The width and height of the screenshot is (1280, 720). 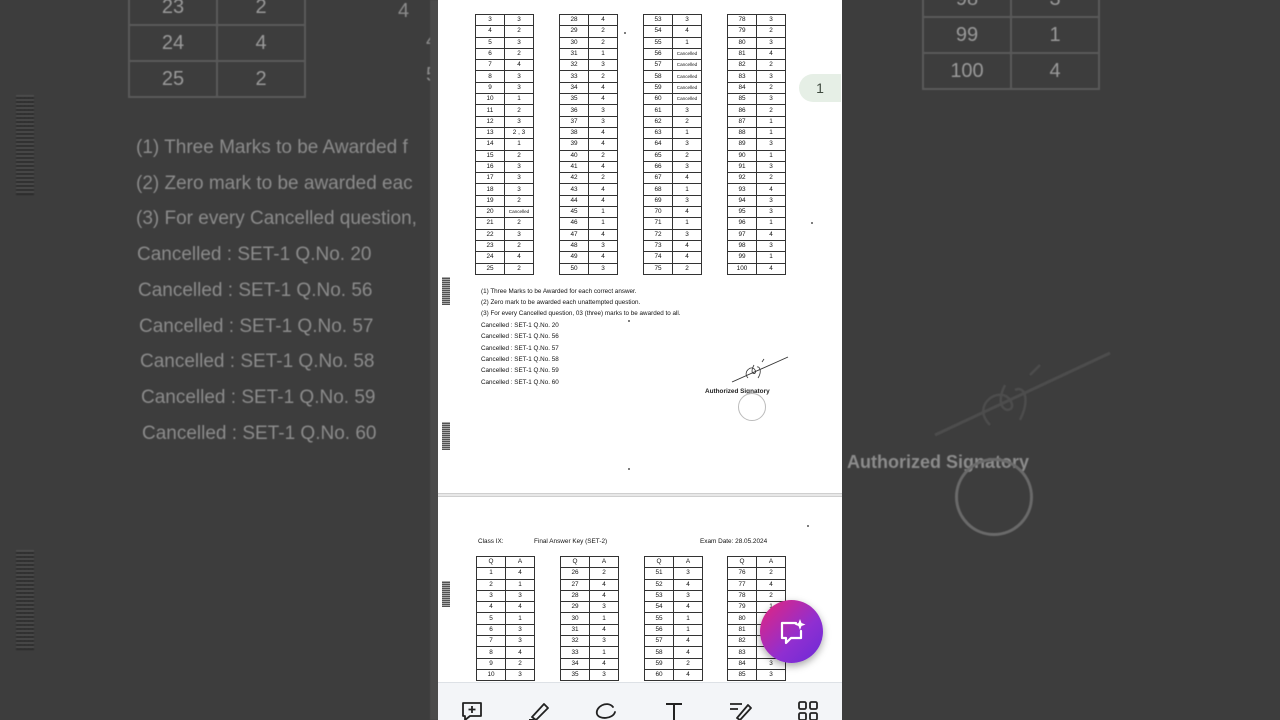 What do you see at coordinates (1022, 394) in the screenshot?
I see `background-signature` at bounding box center [1022, 394].